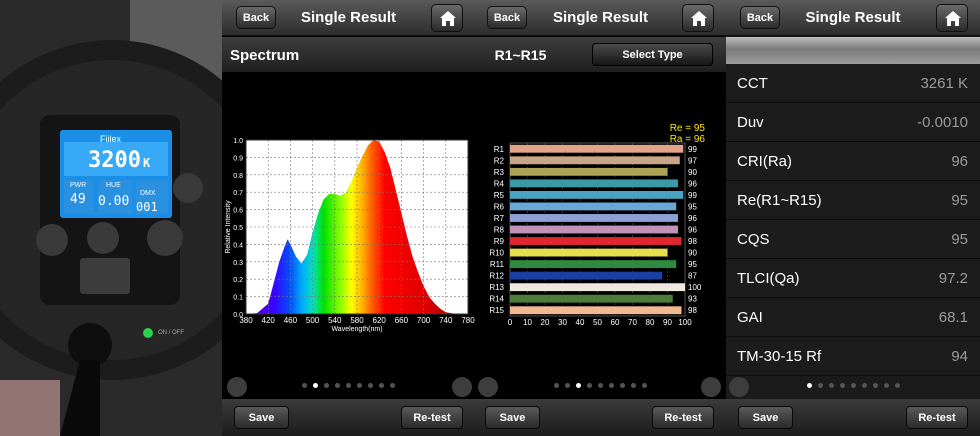 The width and height of the screenshot is (980, 436). What do you see at coordinates (685, 322) in the screenshot?
I see `x-tick-label: 100` at bounding box center [685, 322].